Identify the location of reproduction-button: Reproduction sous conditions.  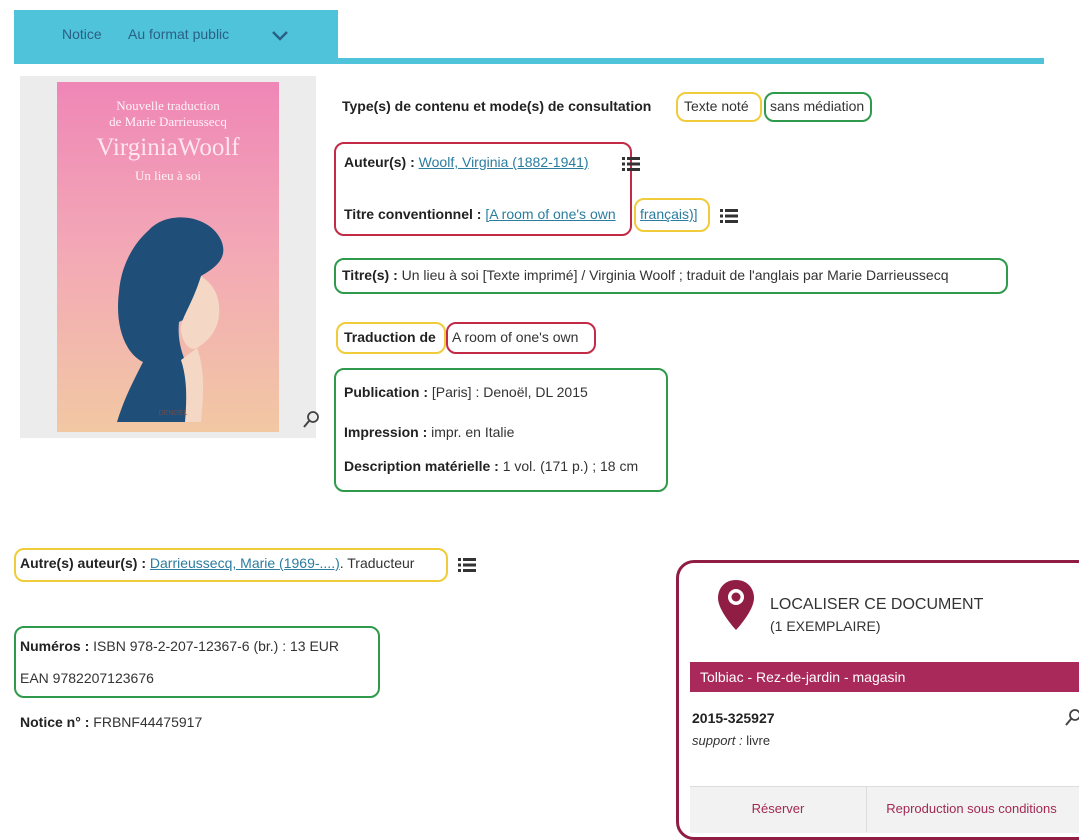
(971, 809).